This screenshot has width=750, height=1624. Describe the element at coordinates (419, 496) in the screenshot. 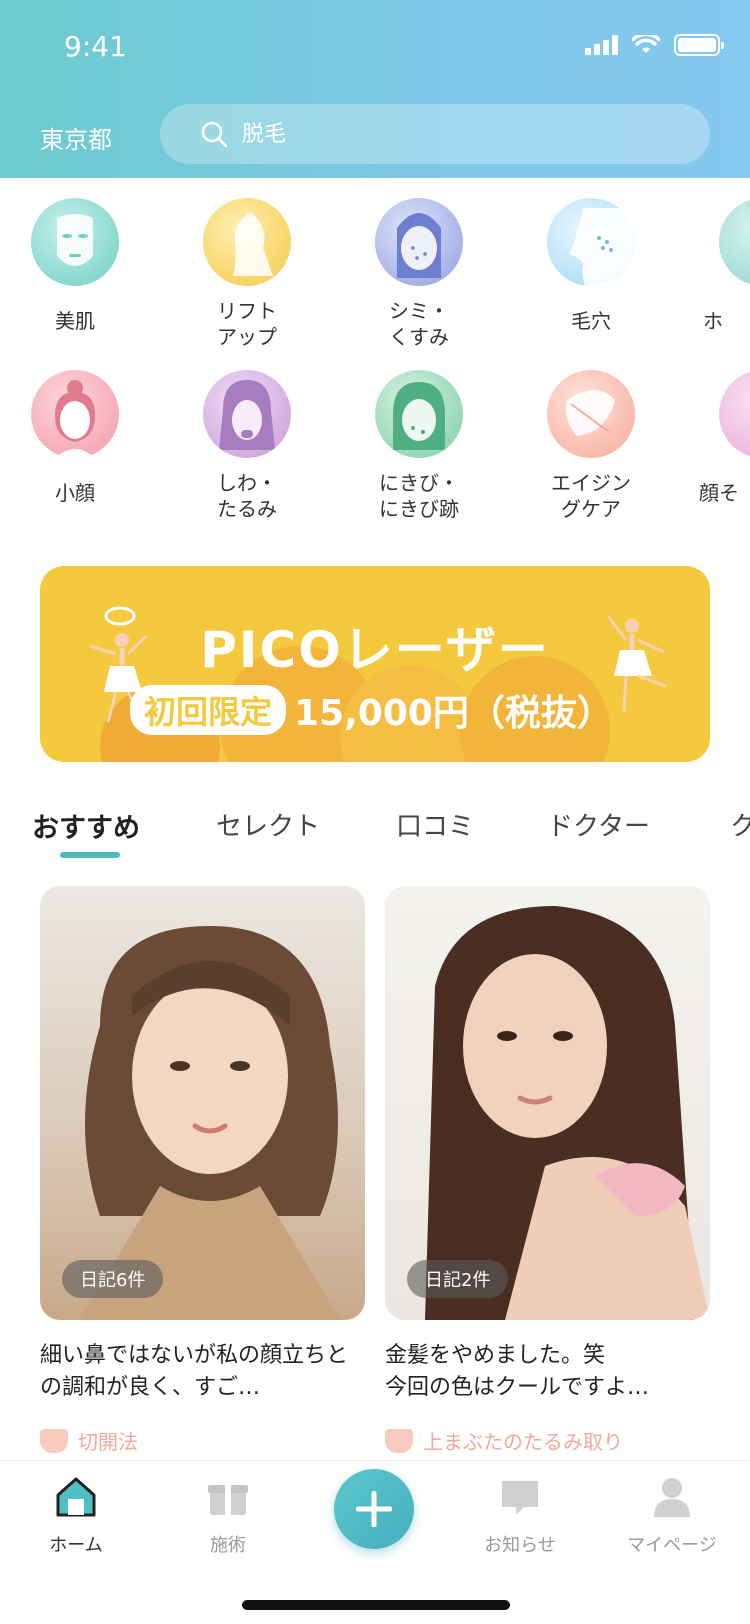

I see `category-label: にきび・ にきび跡` at that location.